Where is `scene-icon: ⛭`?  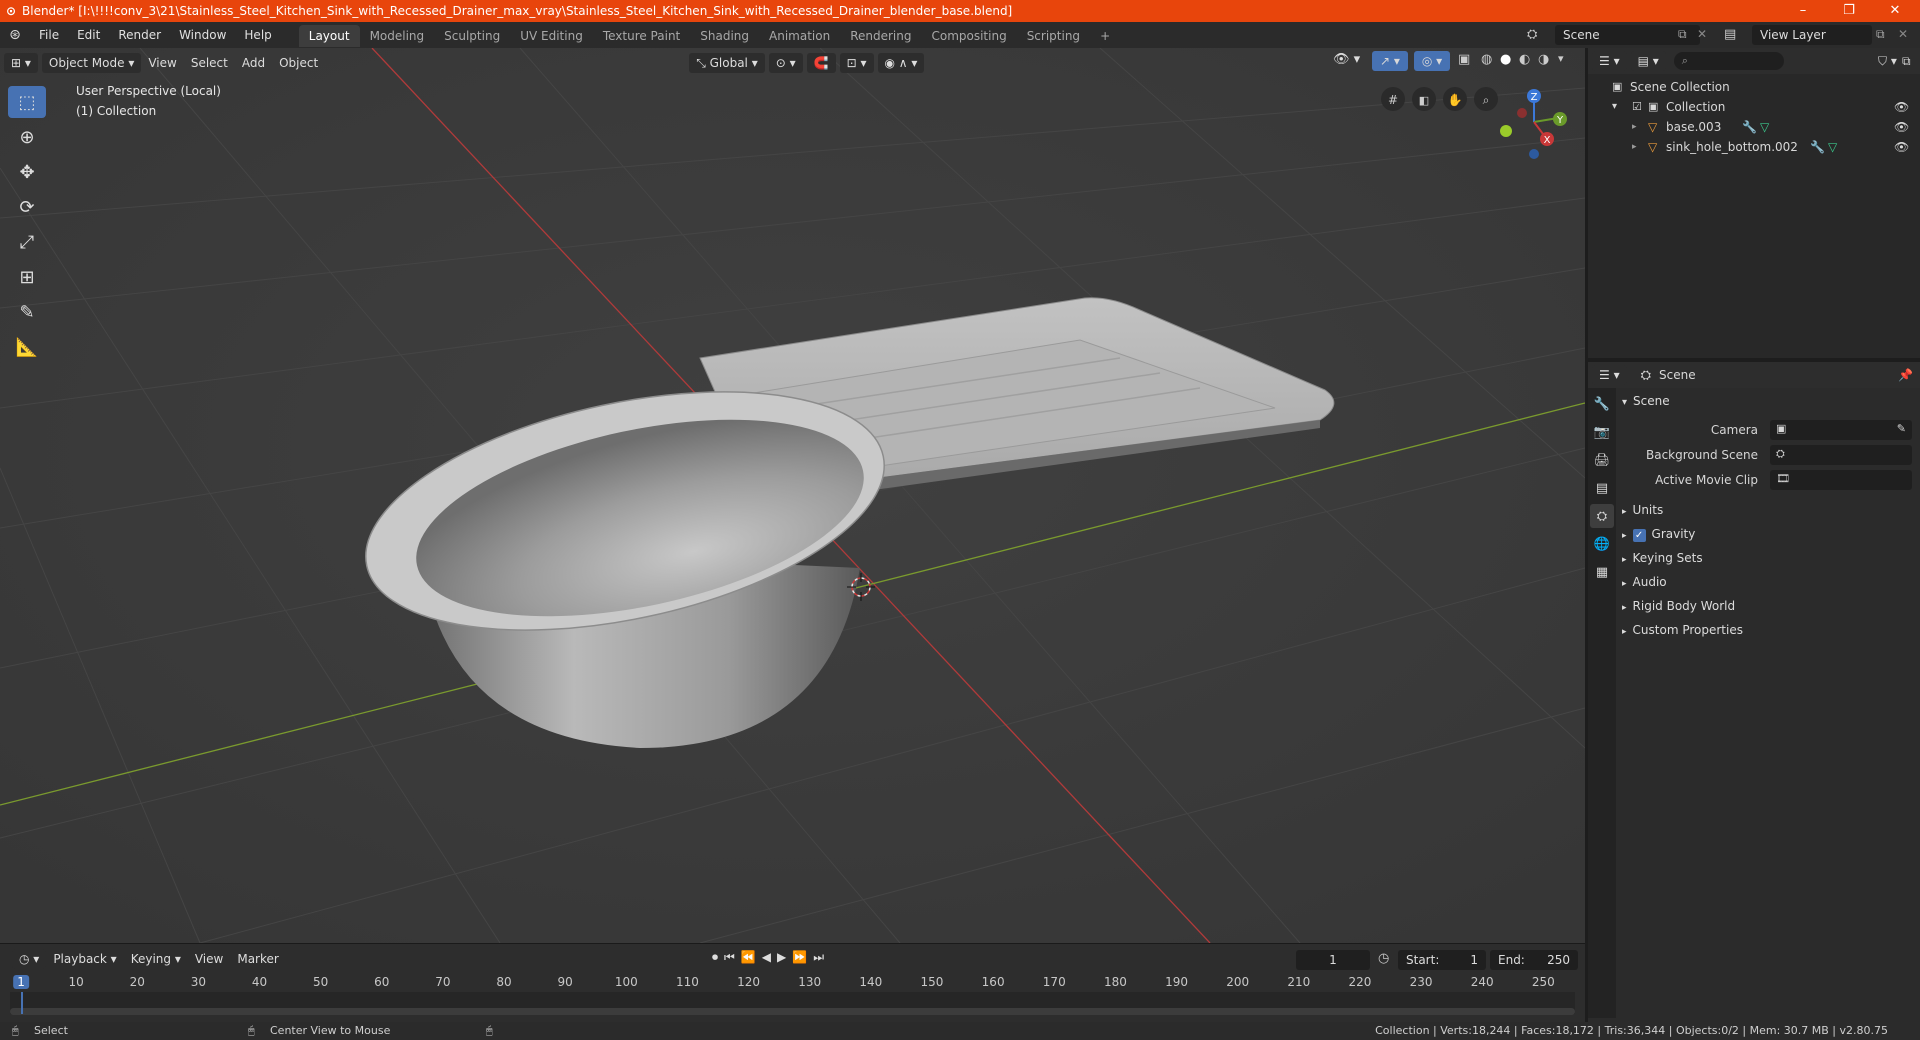
scene-icon: ⛭ is located at coordinates (1532, 34).